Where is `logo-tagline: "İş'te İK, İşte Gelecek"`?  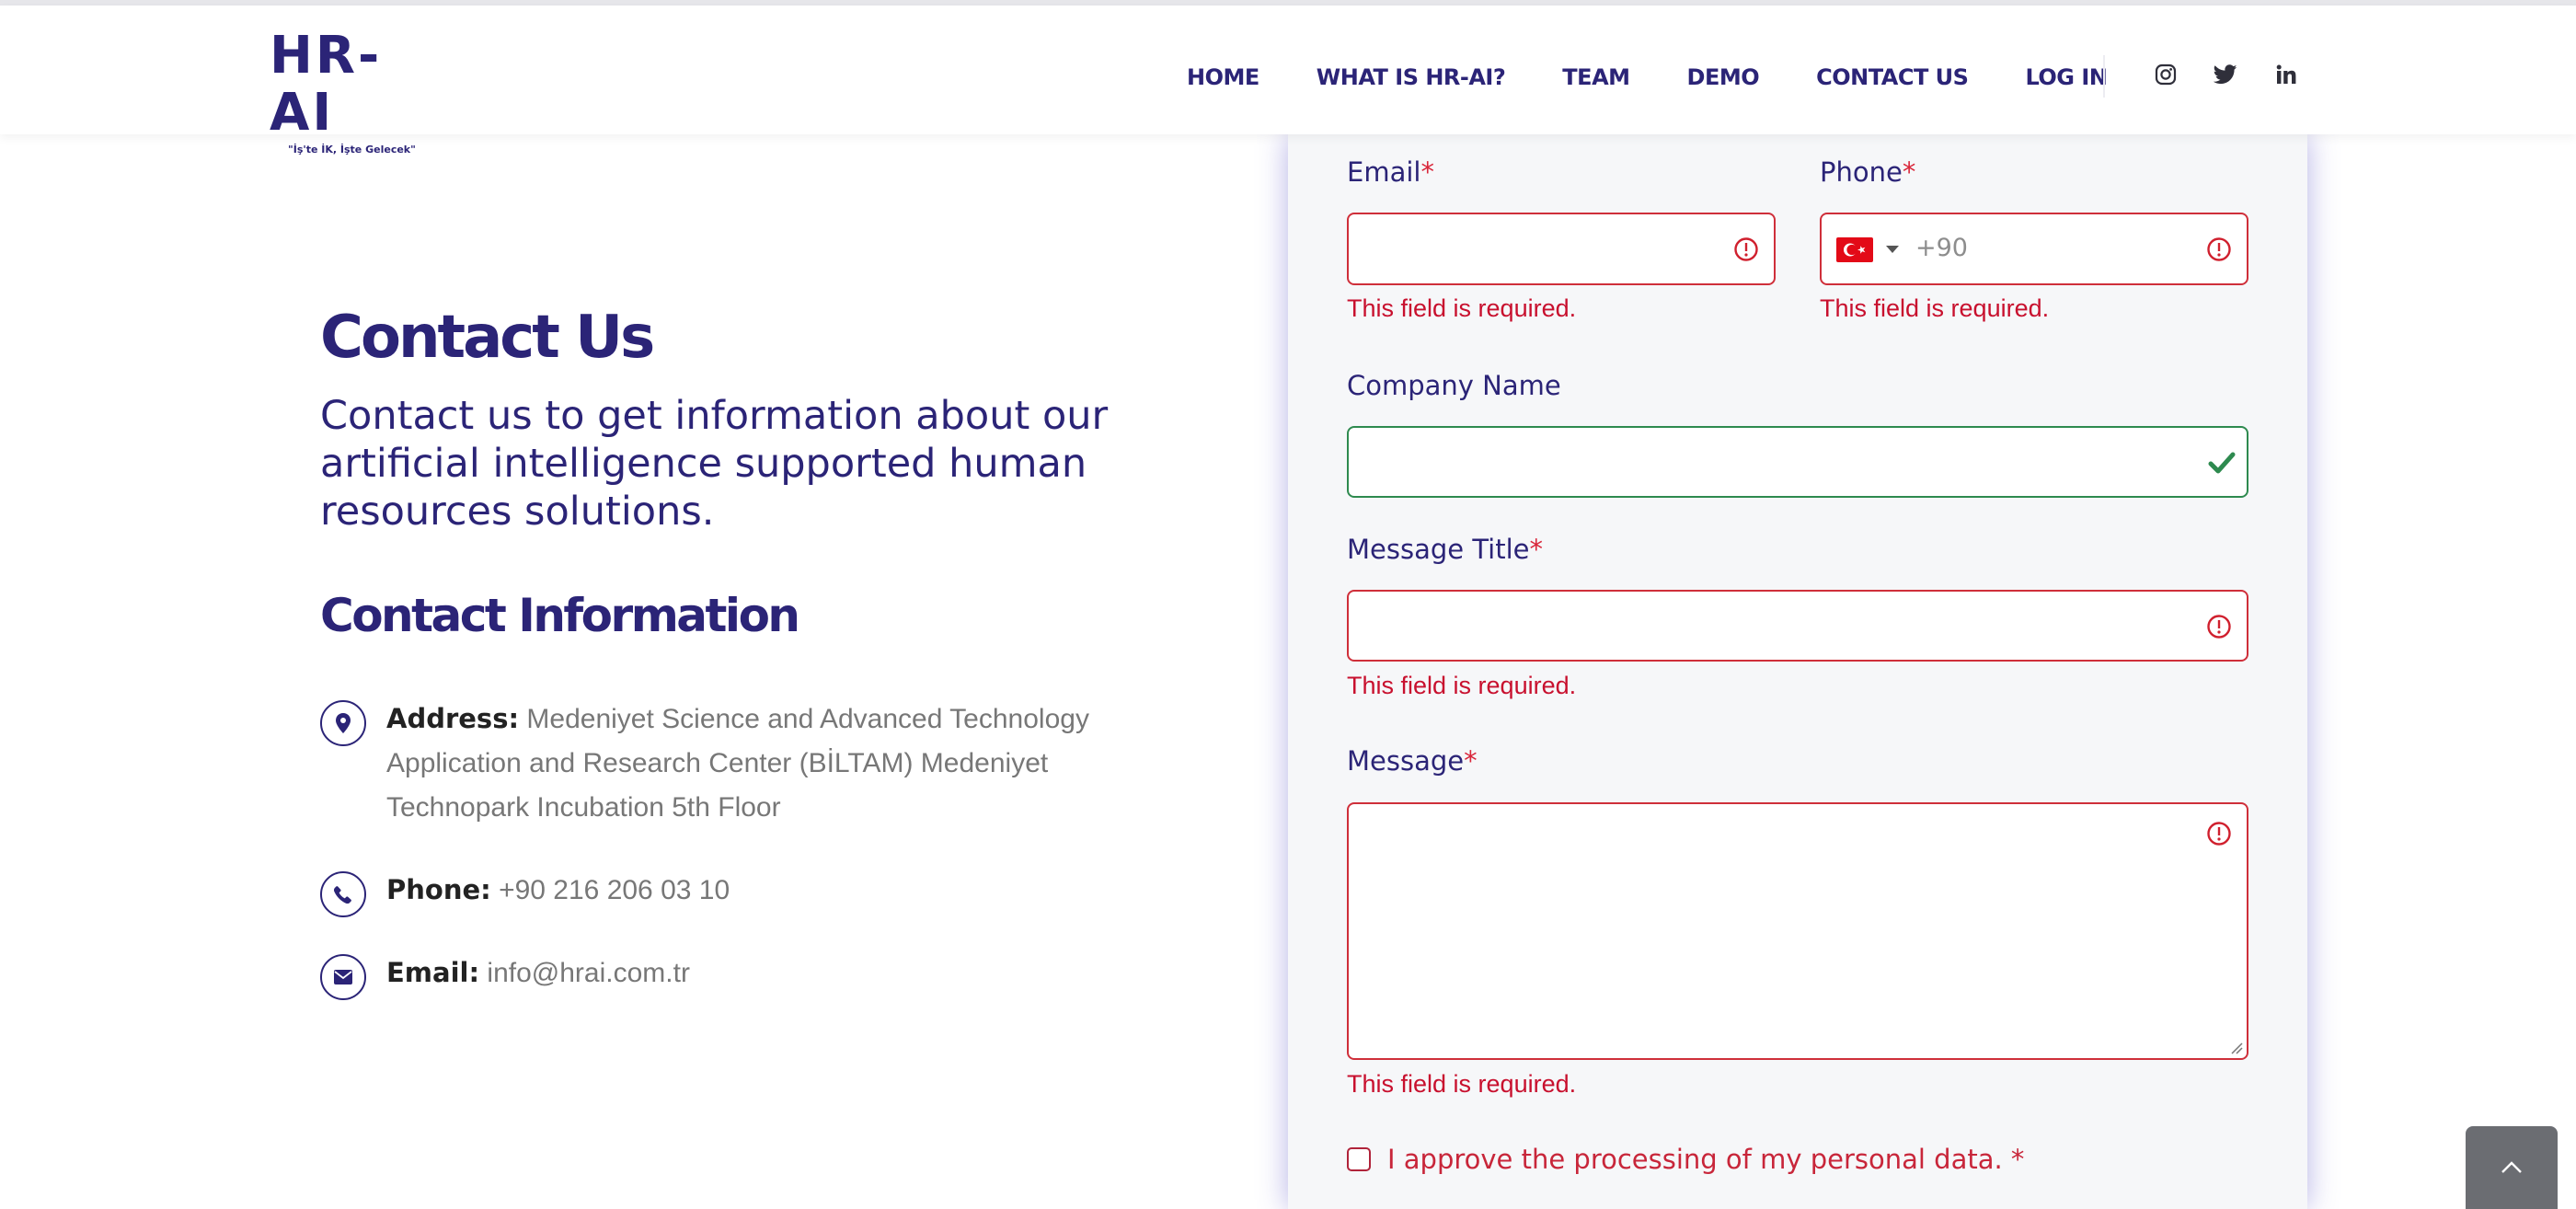
logo-tagline: "İş'te İK, İşte Gelecek" is located at coordinates (352, 149).